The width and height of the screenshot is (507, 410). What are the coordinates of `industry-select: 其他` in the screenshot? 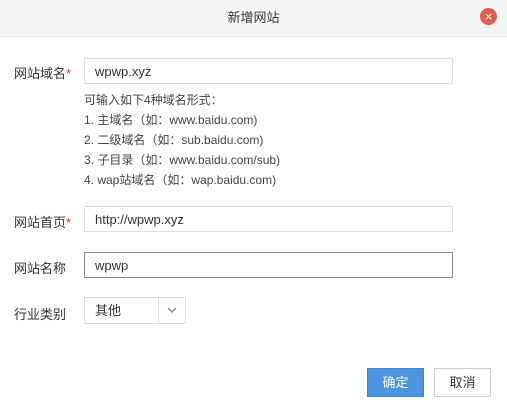 It's located at (135, 310).